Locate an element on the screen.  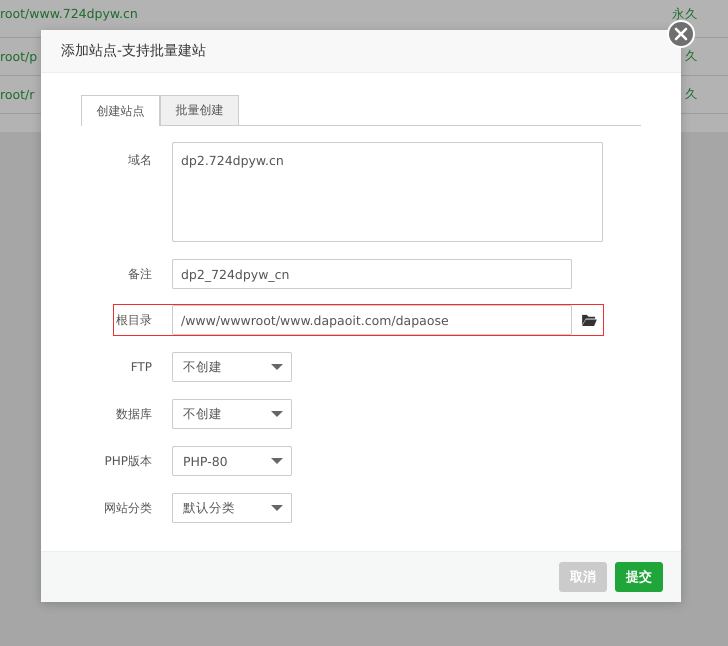
field-label: 根目录 is located at coordinates (134, 320).